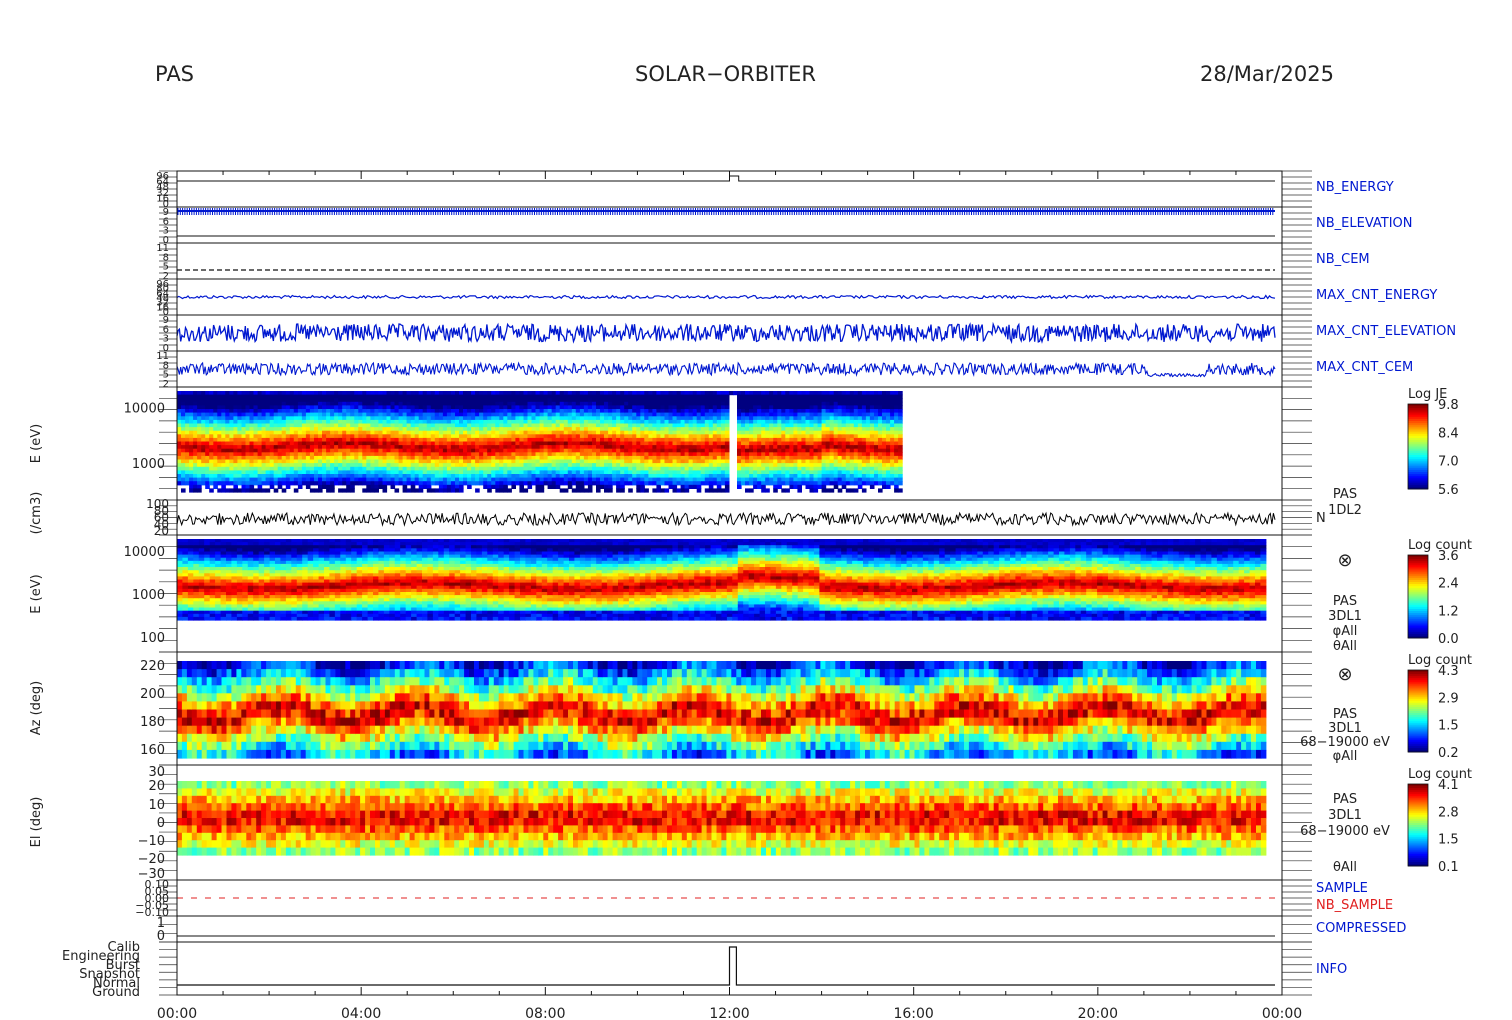 Image resolution: width=1512 pixels, height=1020 pixels. Describe the element at coordinates (540, 442) in the screenshot. I see `spec_1dl2-heatmap` at that location.